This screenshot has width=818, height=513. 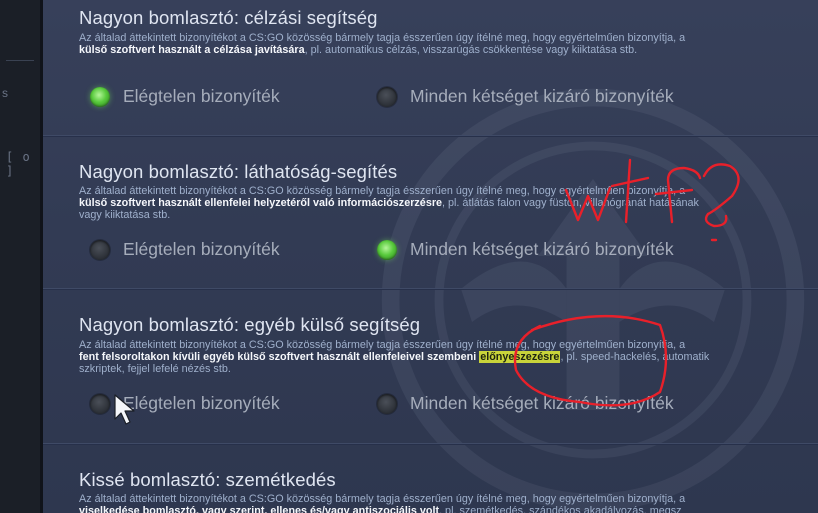 I want to click on section-title: Kissé bomlasztó: szemétkedés, so click(x=207, y=479).